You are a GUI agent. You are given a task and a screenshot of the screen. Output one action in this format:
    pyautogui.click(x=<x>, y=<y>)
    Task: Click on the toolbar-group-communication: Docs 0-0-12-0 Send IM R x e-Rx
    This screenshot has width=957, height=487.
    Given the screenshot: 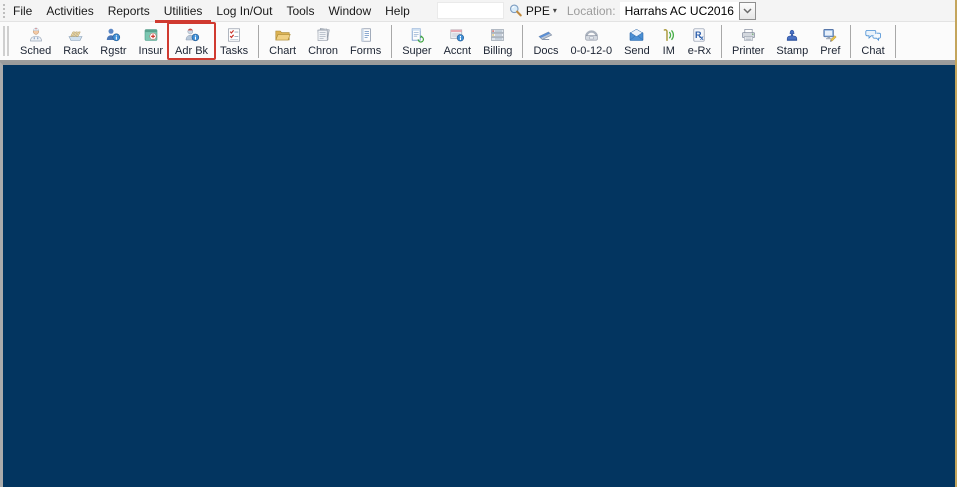 What is the action you would take?
    pyautogui.click(x=622, y=41)
    